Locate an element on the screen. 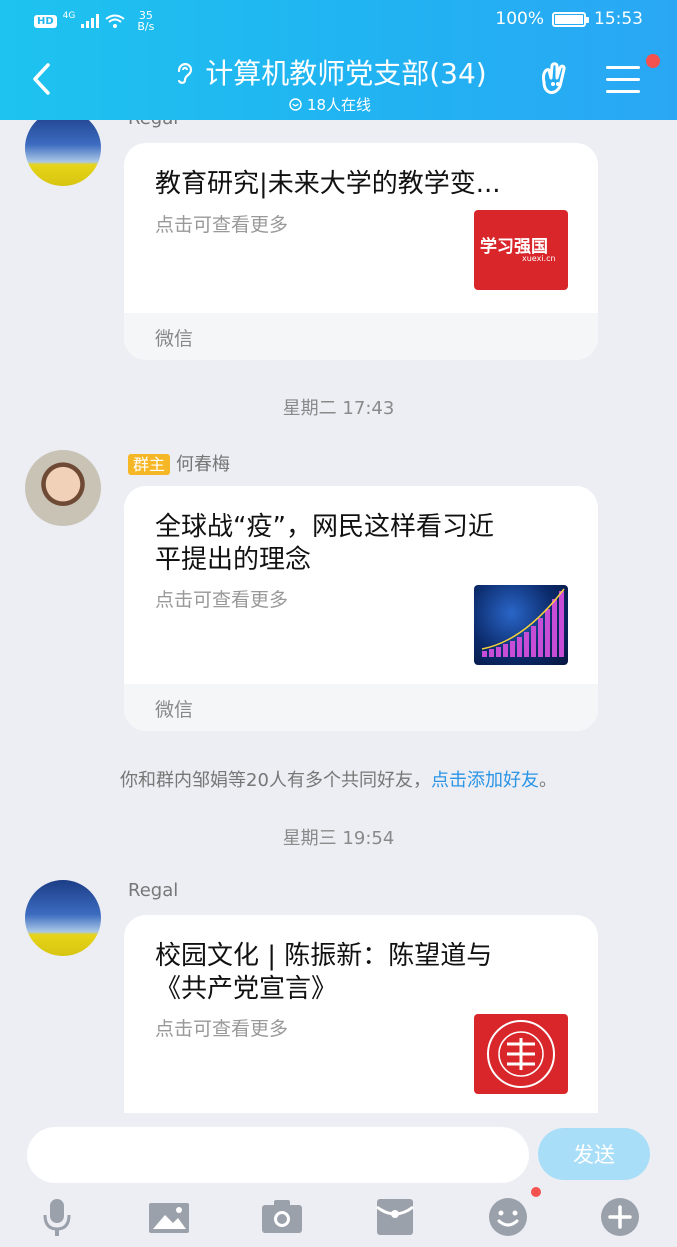 This screenshot has width=677, height=1247. timestamp: 星期三 19:54 is located at coordinates (338, 838).